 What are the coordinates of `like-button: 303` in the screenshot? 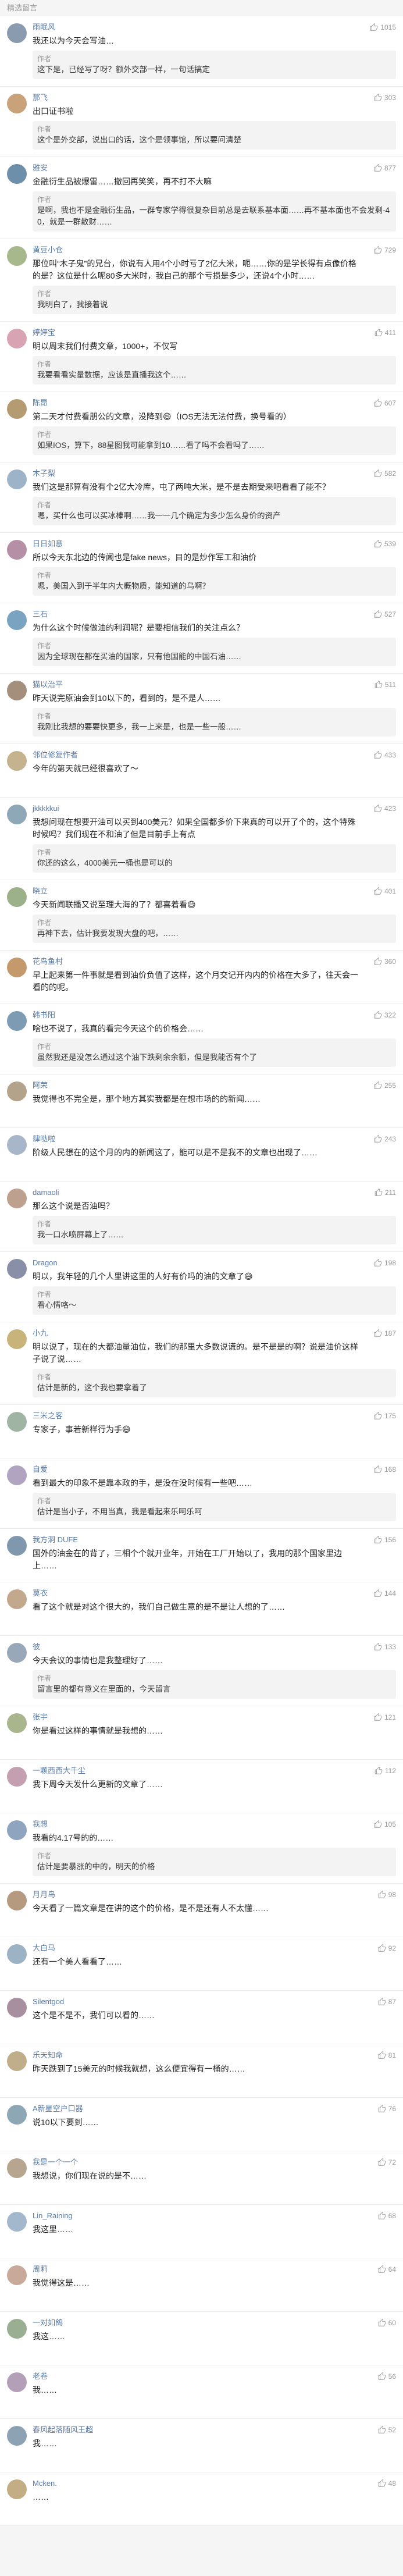 It's located at (385, 98).